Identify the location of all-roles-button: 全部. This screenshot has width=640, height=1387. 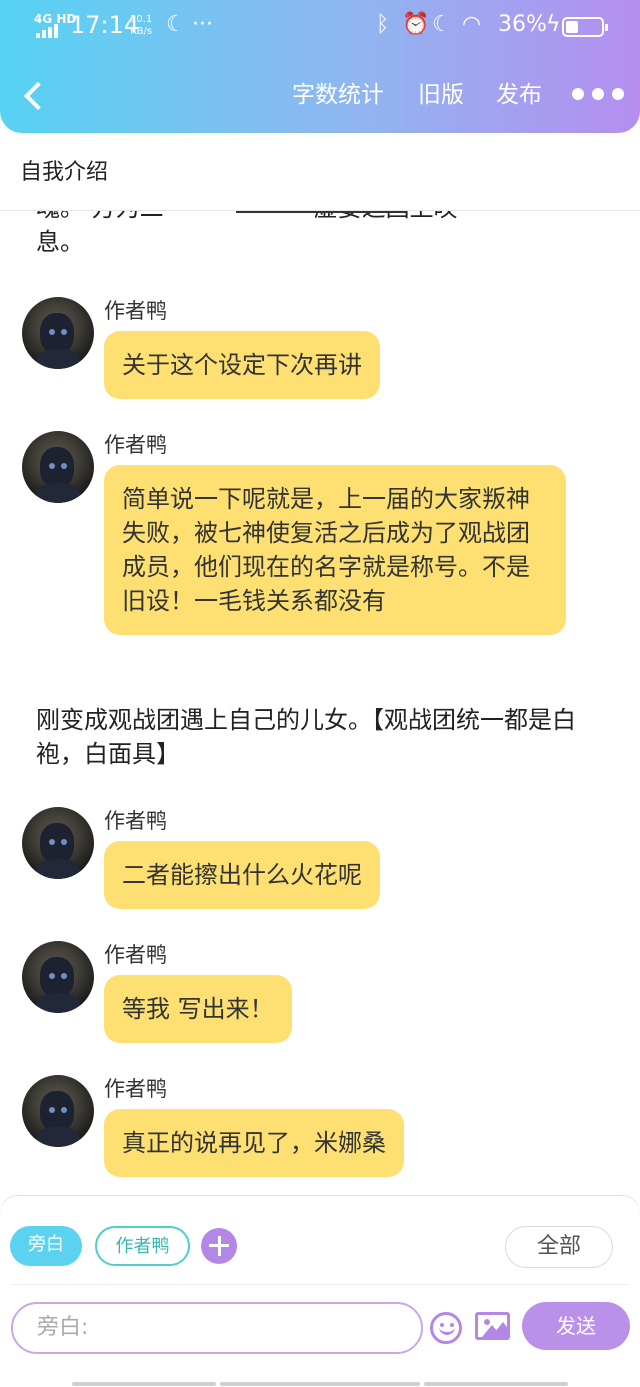
(559, 1247).